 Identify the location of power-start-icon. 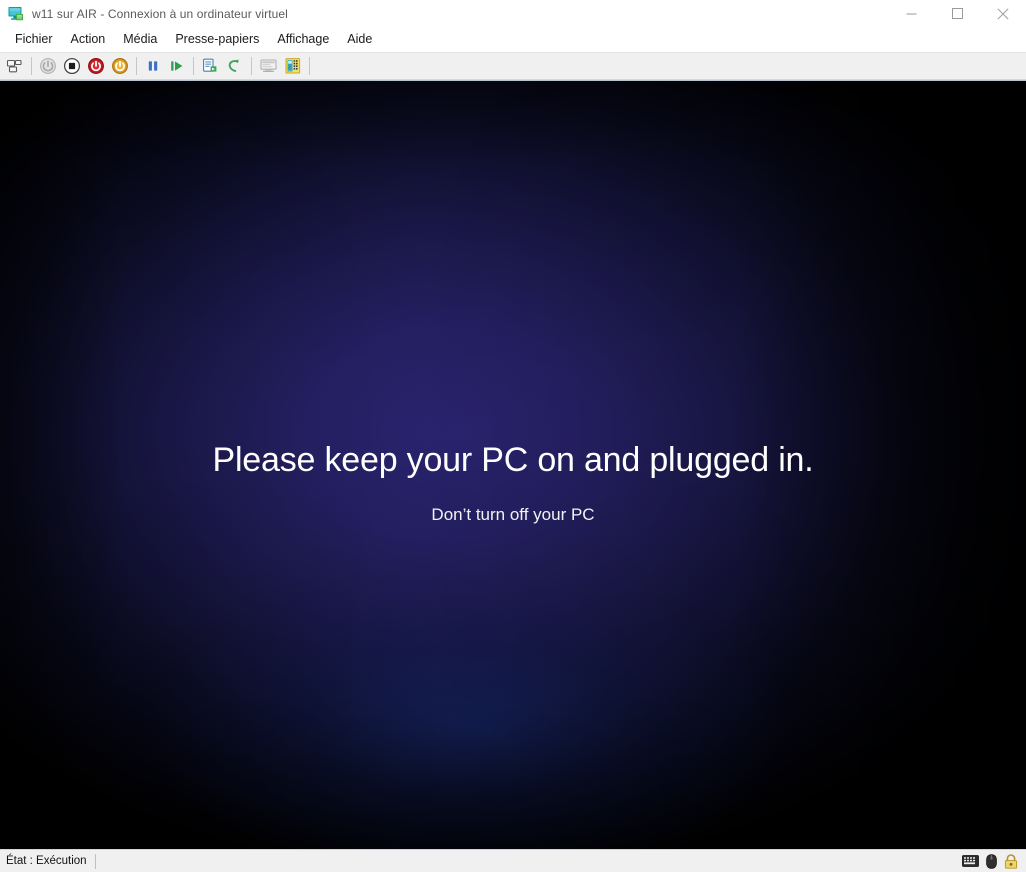
(48, 66).